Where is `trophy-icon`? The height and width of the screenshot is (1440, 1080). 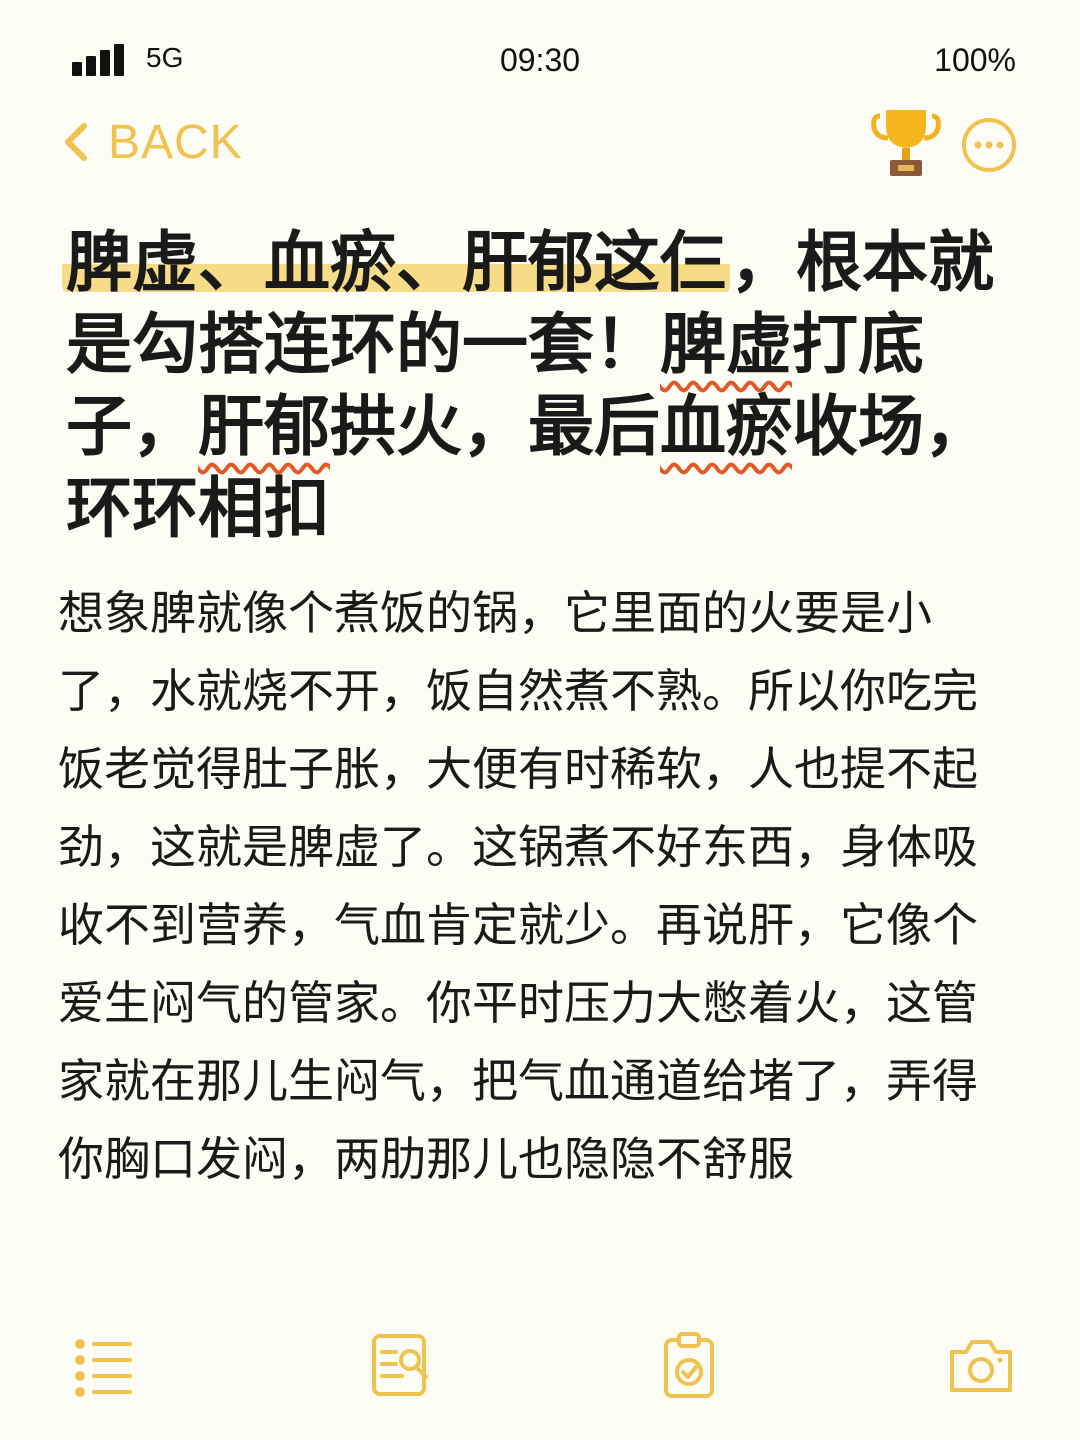
trophy-icon is located at coordinates (906, 142).